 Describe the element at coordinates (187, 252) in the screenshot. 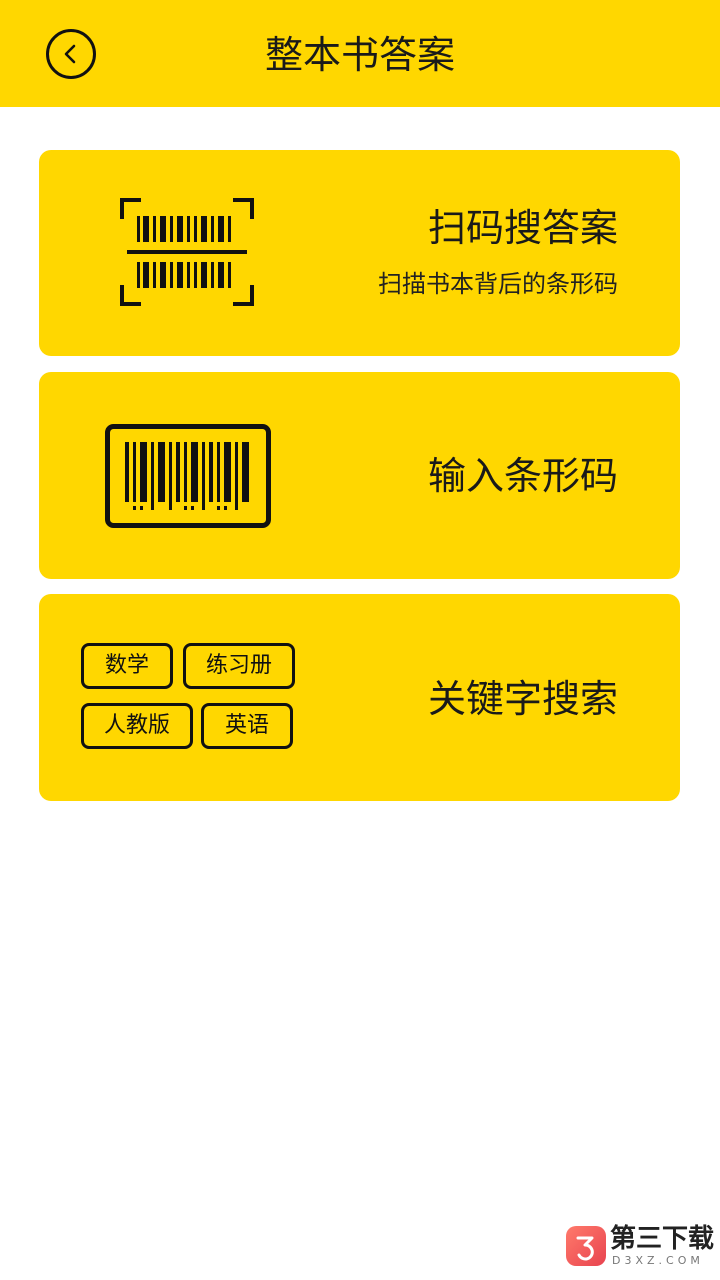

I see `barcode-scan-icon` at that location.